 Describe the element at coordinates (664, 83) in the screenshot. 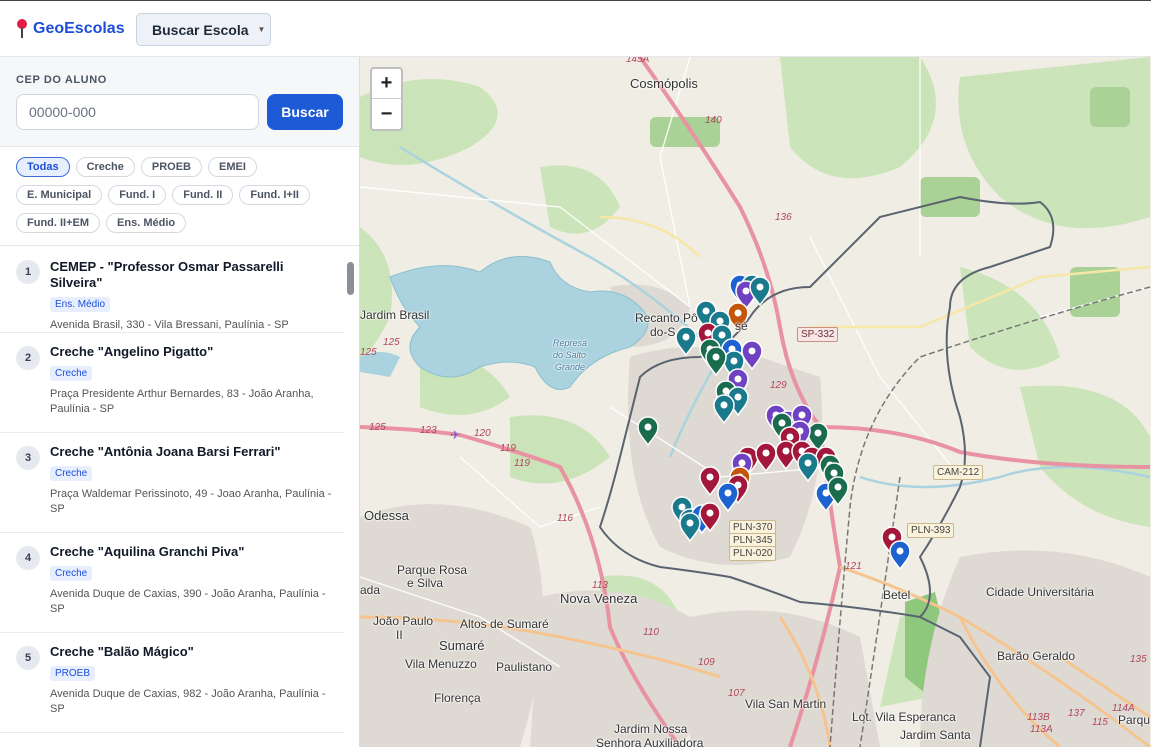

I see `map-label-cosmopolis: Cosmópolis` at that location.